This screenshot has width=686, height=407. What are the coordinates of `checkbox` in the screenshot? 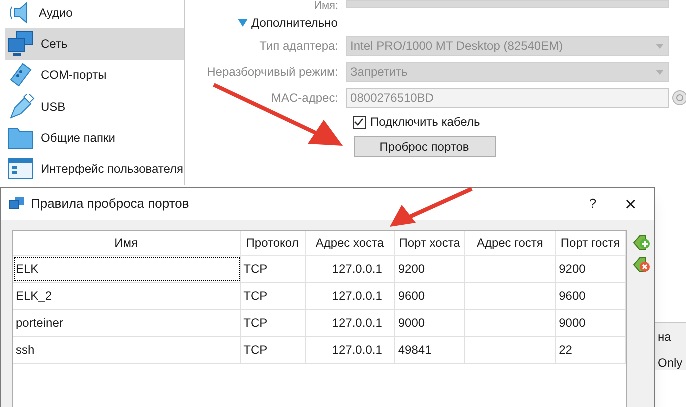 It's located at (359, 122).